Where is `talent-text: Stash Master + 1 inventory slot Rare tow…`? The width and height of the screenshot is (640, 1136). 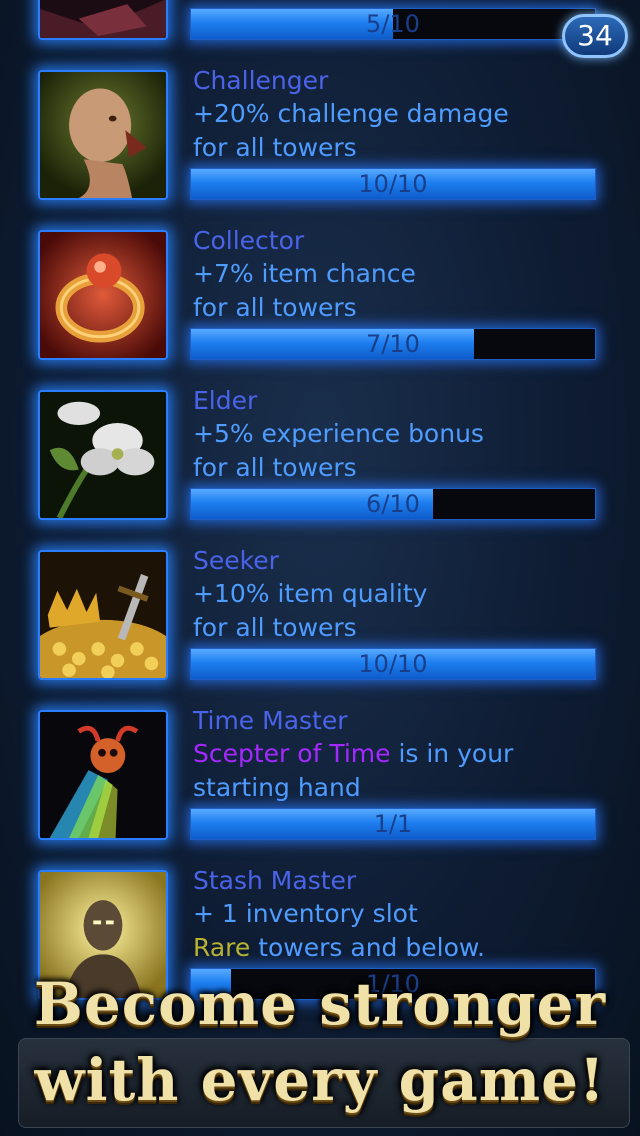
talent-text: Stash Master + 1 inventory slot Rare tow… is located at coordinates (403, 915).